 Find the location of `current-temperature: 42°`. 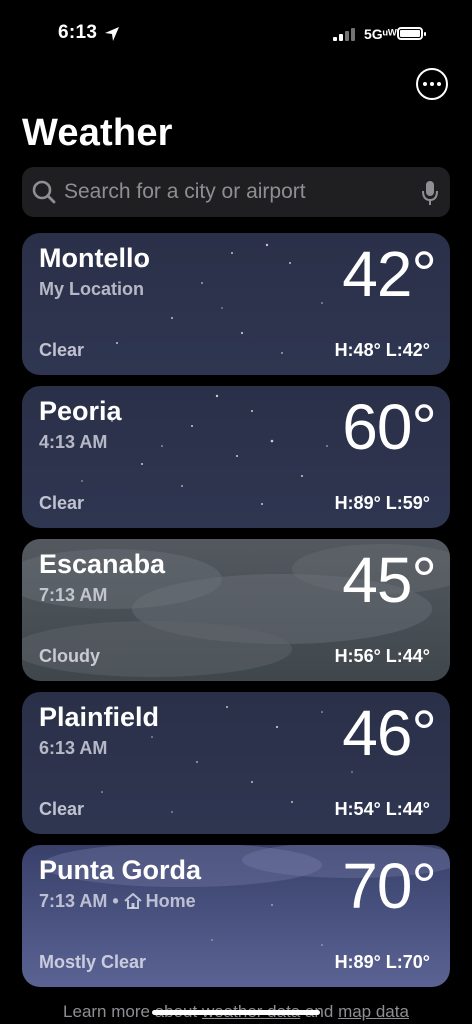

current-temperature: 42° is located at coordinates (389, 274).